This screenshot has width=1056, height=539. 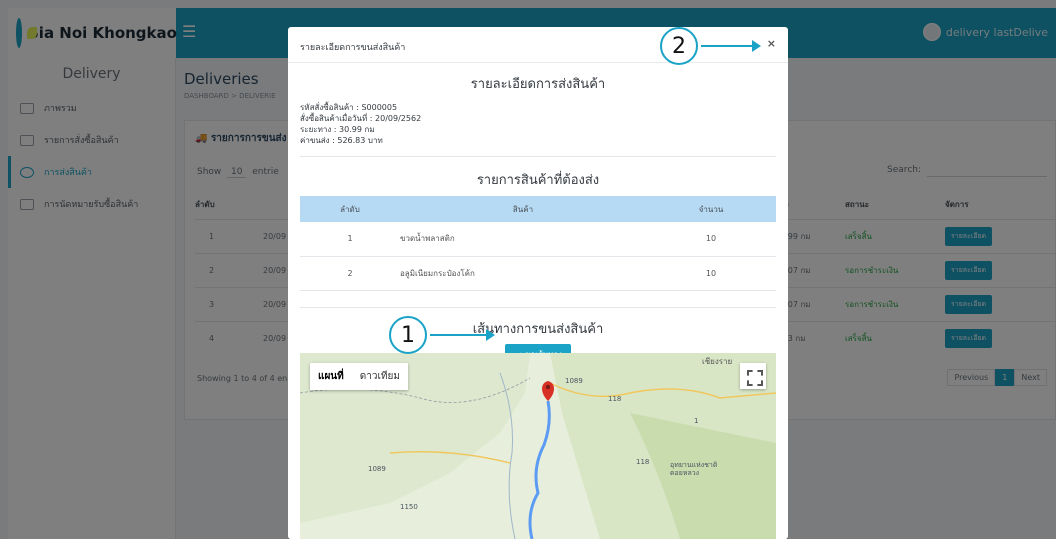 I want to click on modal-title: รายละเอียดการขนส่งสินค้า, so click(x=353, y=48).